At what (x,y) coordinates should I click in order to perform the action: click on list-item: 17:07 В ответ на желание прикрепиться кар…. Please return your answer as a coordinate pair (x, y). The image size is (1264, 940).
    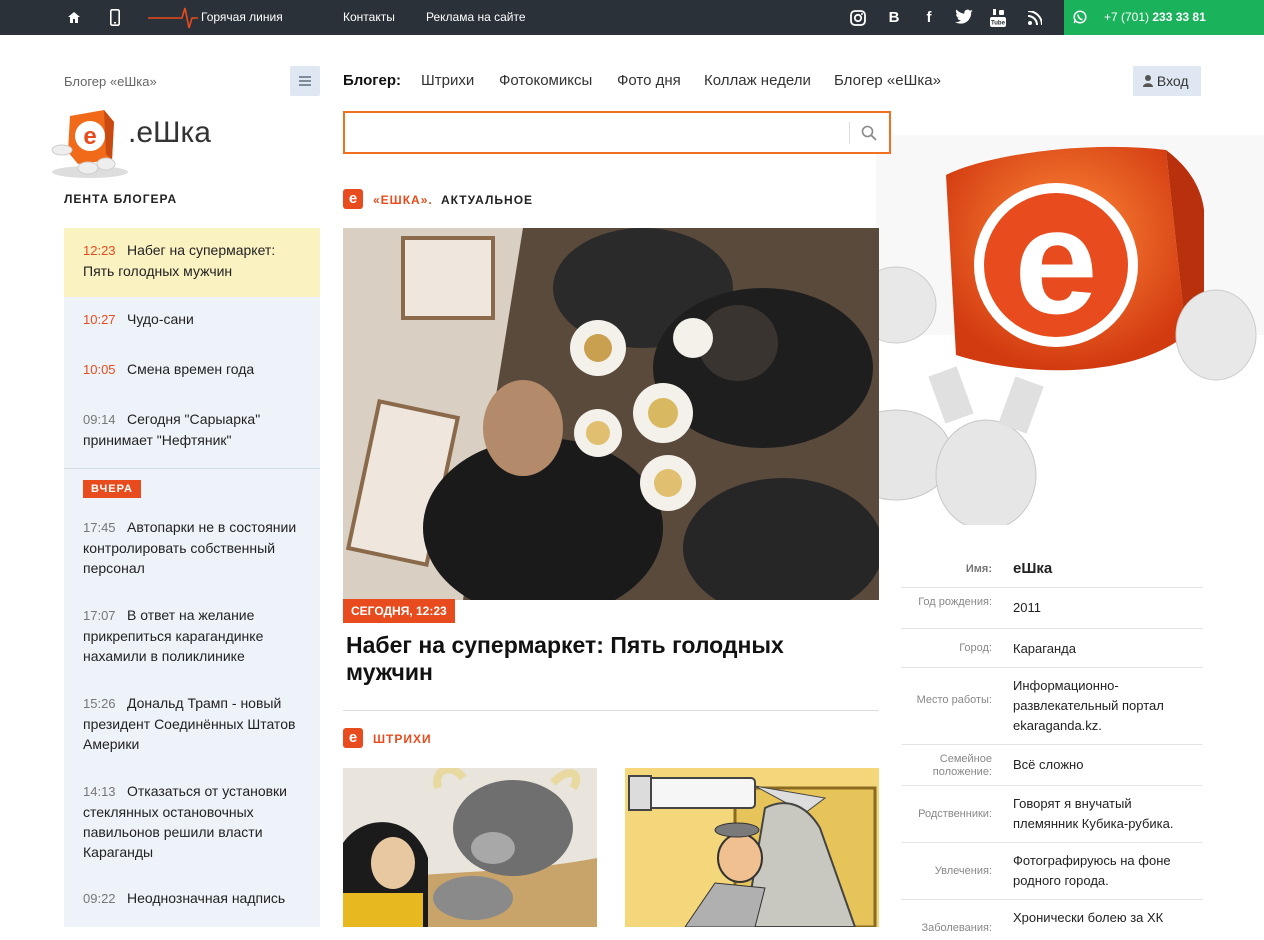
    Looking at the image, I should click on (192, 635).